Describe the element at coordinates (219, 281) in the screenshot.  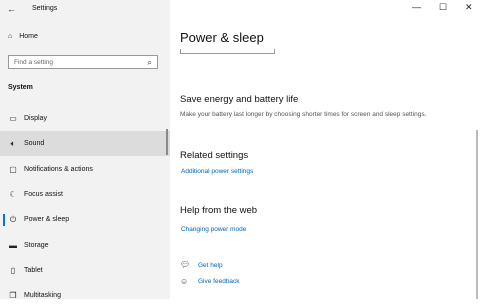
I see `give-feedback-link: Give feedback` at that location.